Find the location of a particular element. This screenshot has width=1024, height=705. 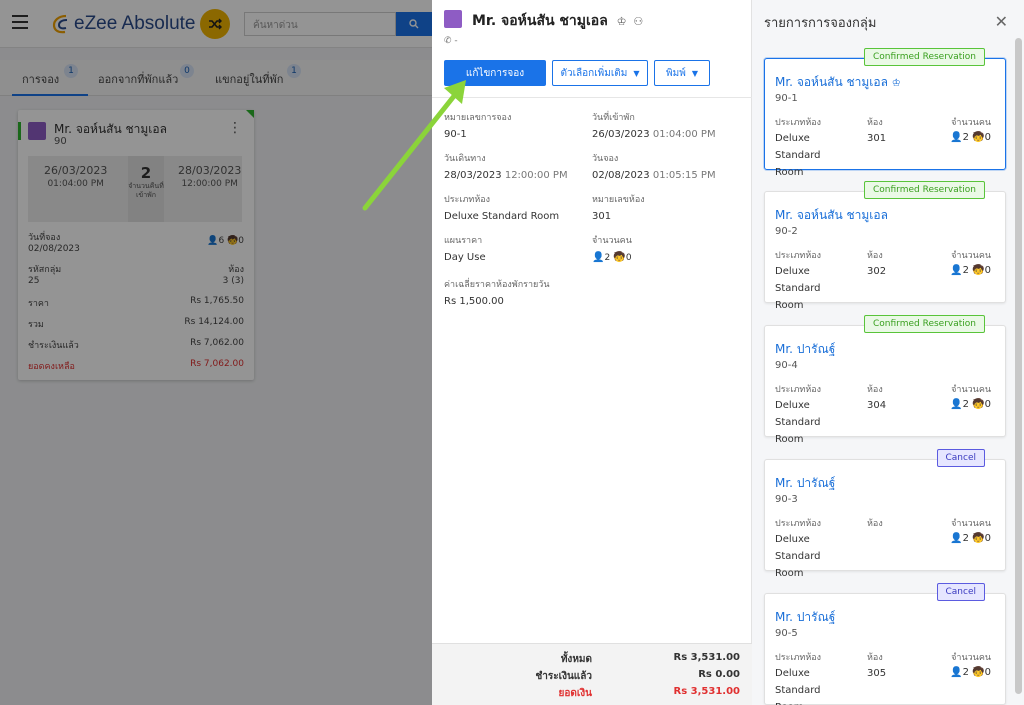

panel-title: รายการการจองกลุ่ม is located at coordinates (820, 23).